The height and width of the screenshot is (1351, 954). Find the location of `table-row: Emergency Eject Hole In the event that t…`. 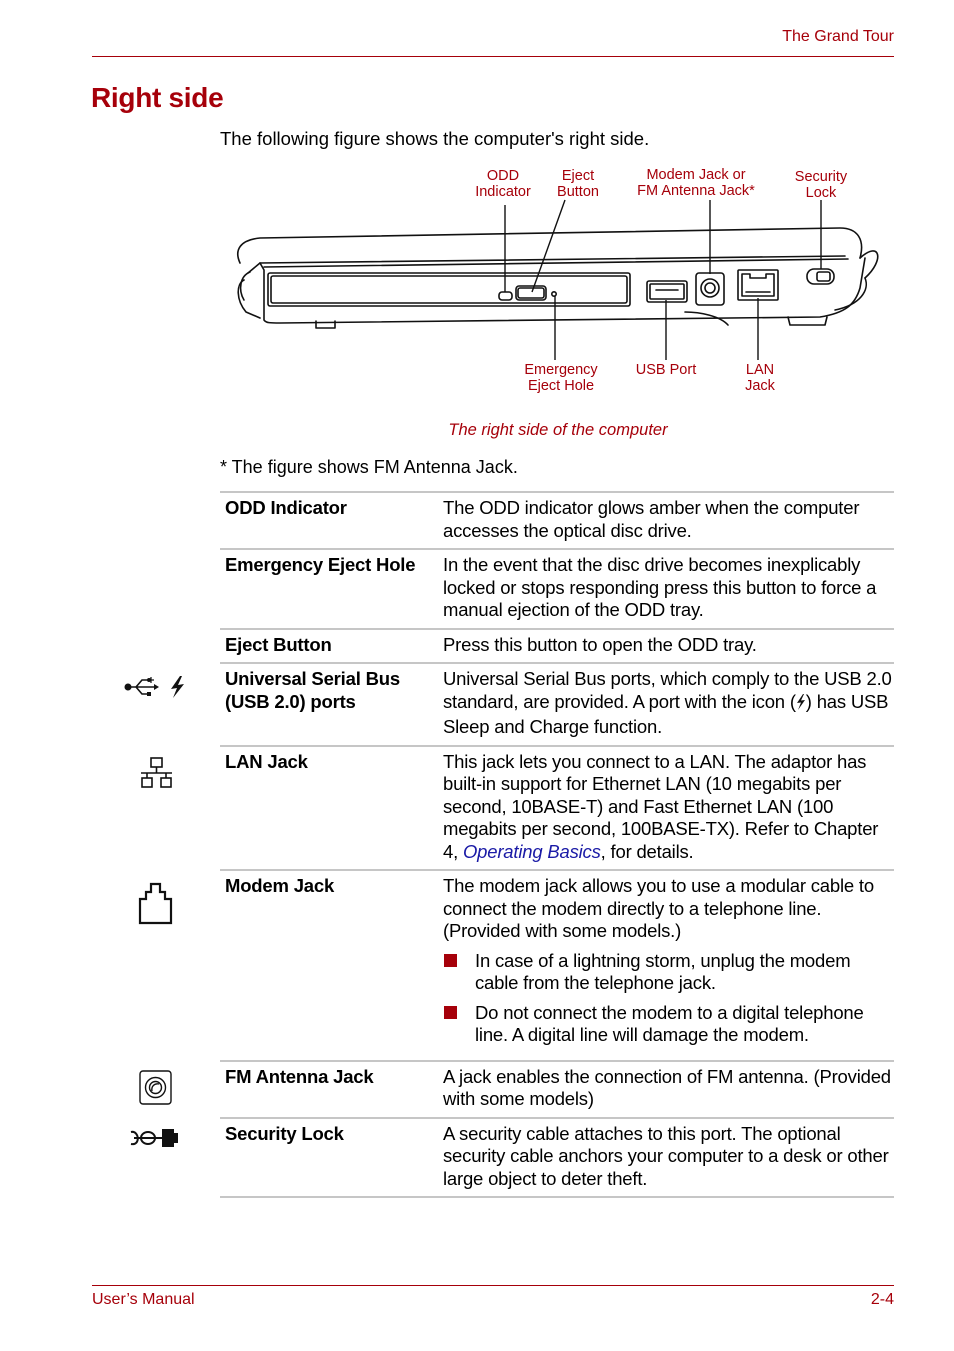

table-row: Emergency Eject Hole In the event that t… is located at coordinates (557, 588).